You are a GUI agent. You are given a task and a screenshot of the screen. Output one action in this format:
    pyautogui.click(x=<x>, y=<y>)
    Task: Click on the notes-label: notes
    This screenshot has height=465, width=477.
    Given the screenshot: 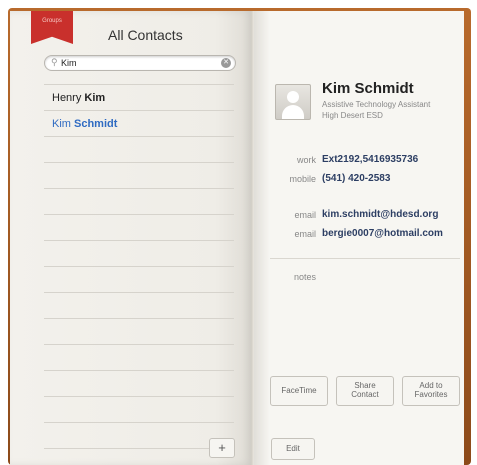 What is the action you would take?
    pyautogui.click(x=286, y=277)
    